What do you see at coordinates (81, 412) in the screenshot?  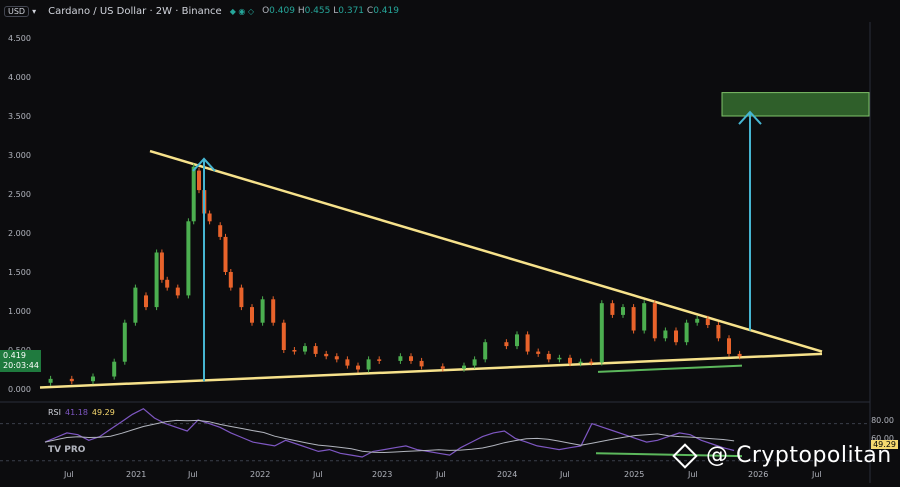 I see `rsi-header: RSI 41.18 49.29` at bounding box center [81, 412].